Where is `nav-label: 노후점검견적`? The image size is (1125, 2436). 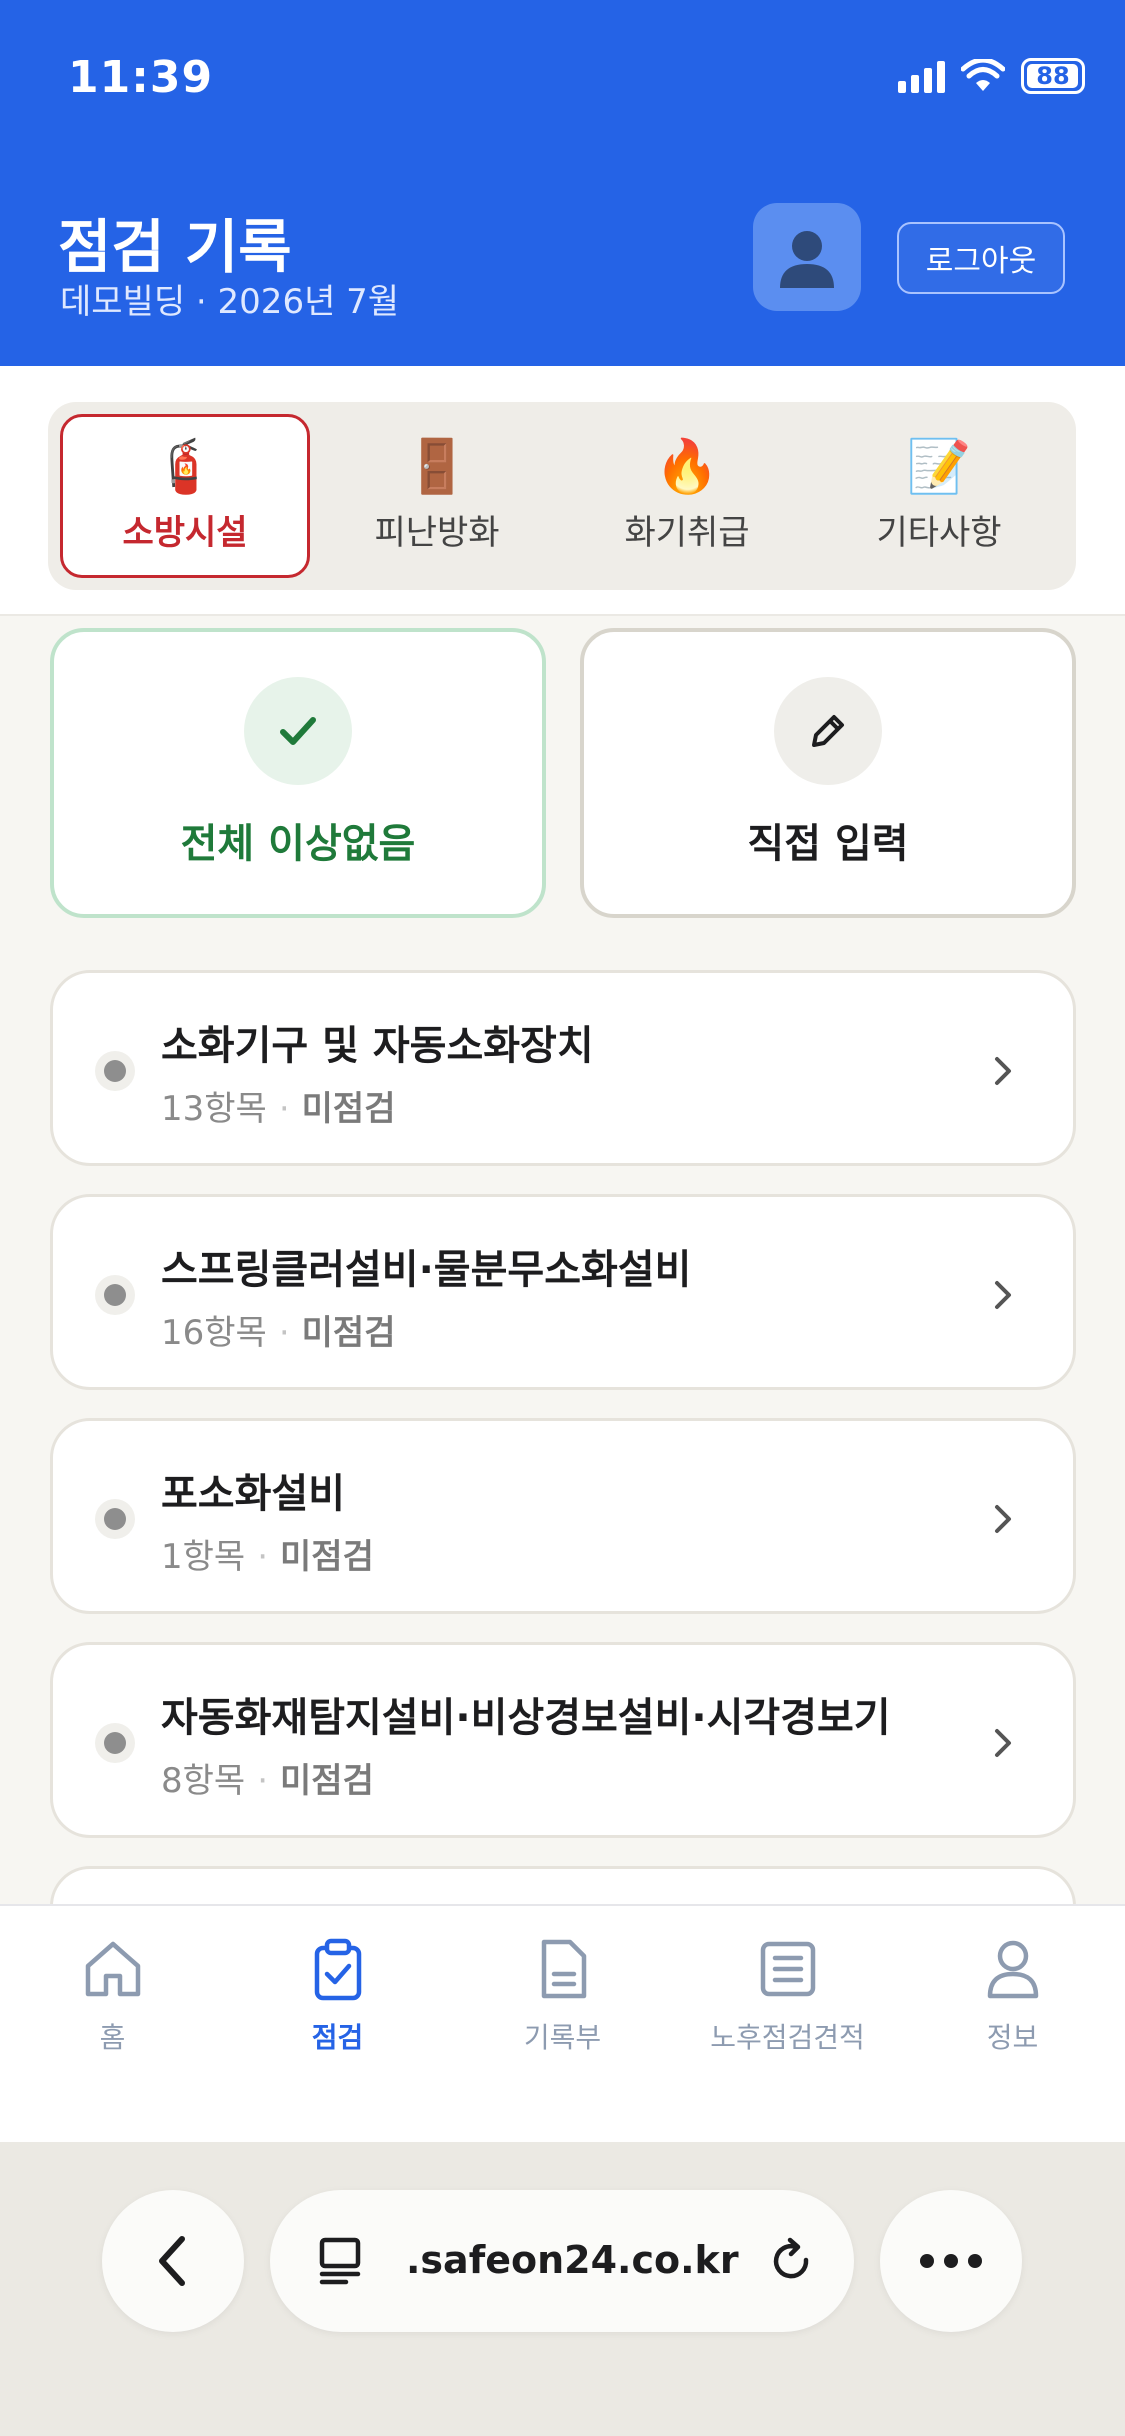
nav-label: 노후점검견적 is located at coordinates (787, 2037).